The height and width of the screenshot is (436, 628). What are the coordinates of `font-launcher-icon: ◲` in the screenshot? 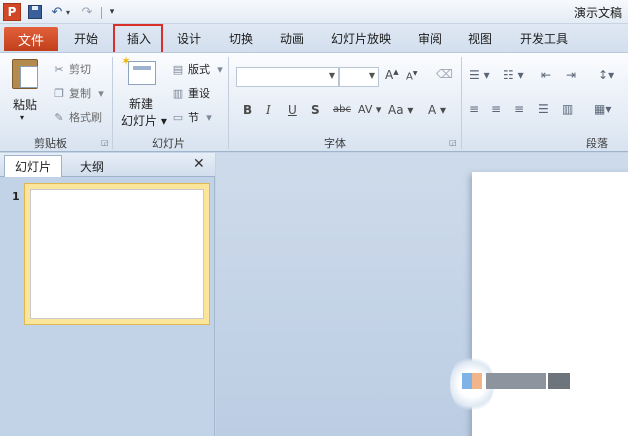 It's located at (453, 142).